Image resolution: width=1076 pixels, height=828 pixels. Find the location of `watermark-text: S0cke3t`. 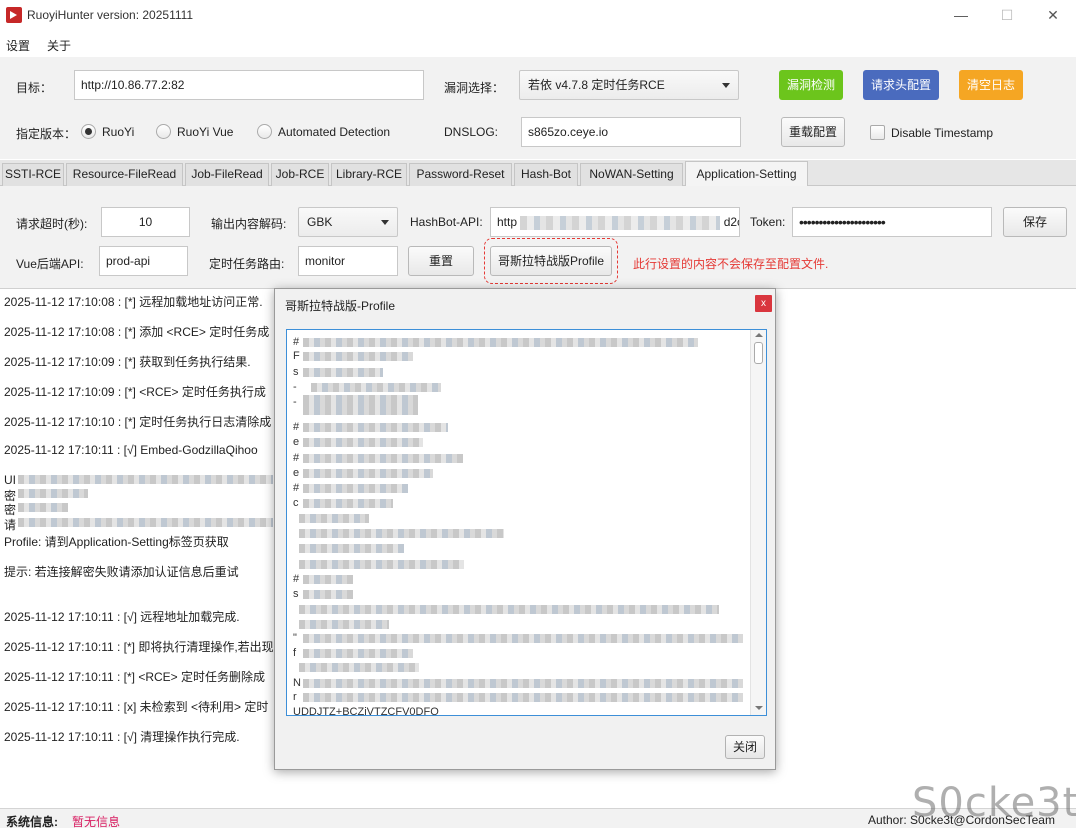

watermark-text: S0cke3t is located at coordinates (994, 803).